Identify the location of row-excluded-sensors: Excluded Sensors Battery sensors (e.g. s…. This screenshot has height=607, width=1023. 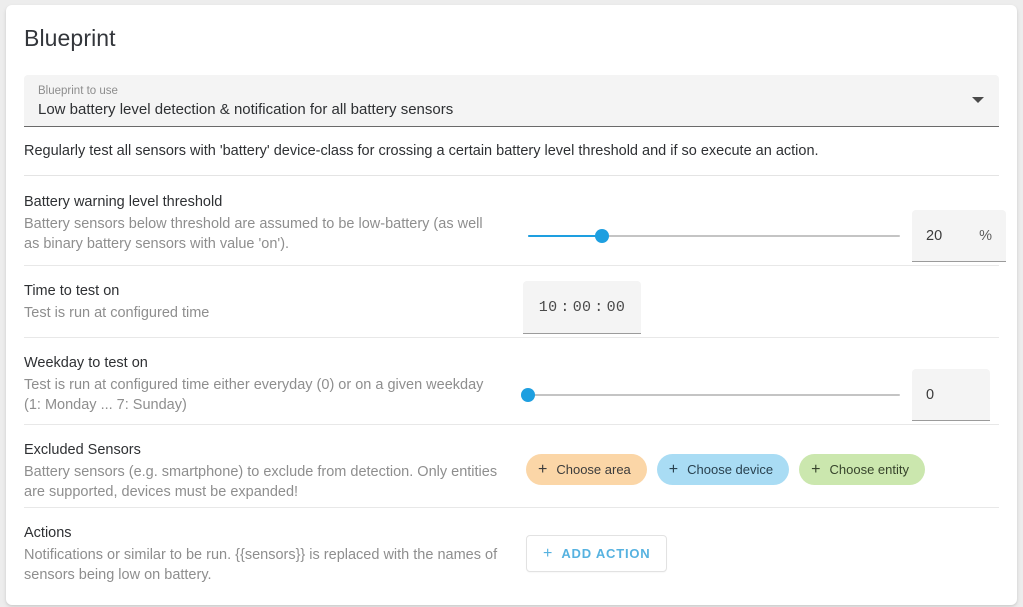
(511, 466).